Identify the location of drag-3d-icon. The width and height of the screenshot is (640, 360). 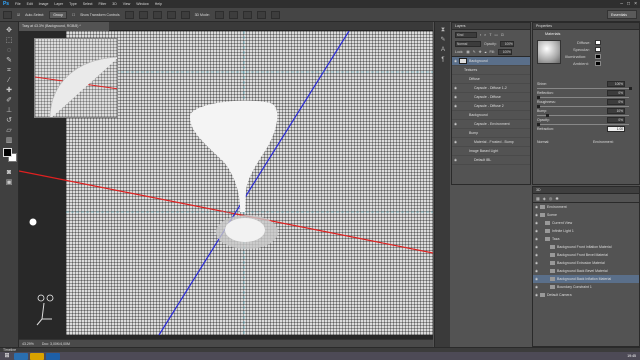
(247, 14).